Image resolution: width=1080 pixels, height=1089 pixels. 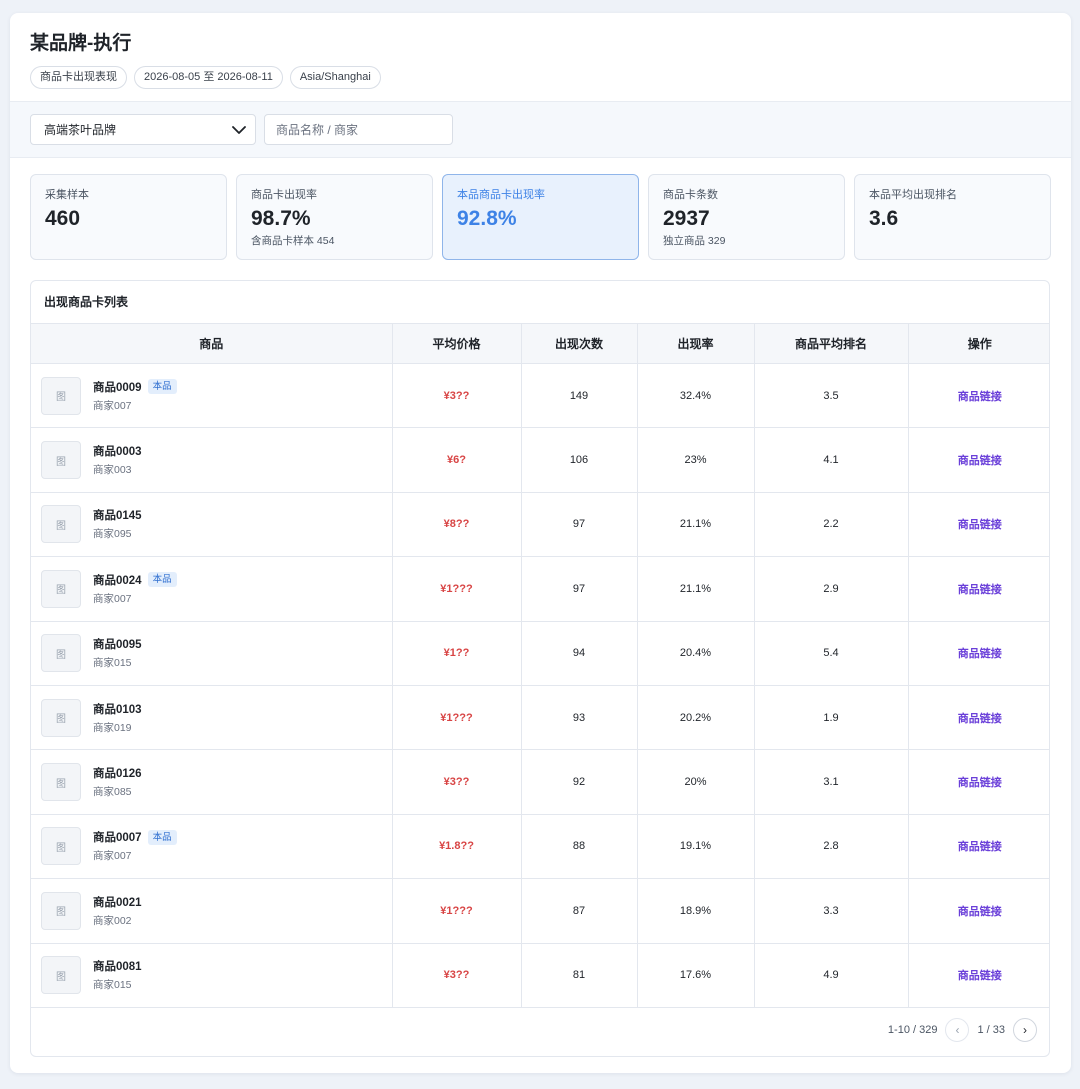 I want to click on stat-card-card-count: 商品卡条数 2937 独立商品 329, so click(x=746, y=217).